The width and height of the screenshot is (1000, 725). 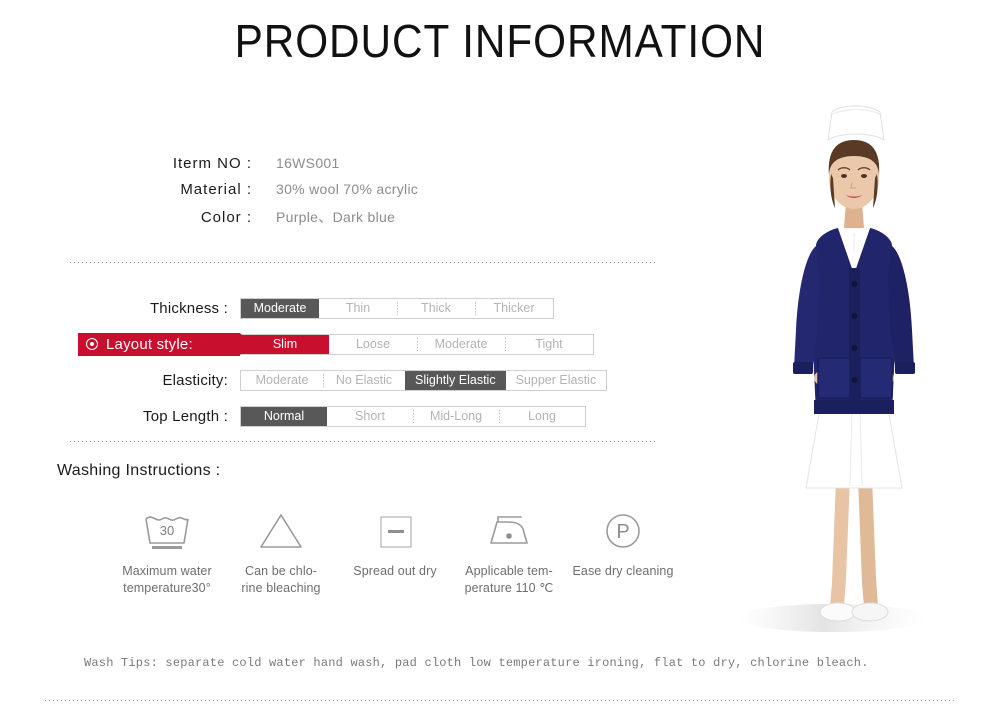 I want to click on attribute-row-top-length: Top Length : Normal Short Mid-Long Long, so click(x=370, y=416).